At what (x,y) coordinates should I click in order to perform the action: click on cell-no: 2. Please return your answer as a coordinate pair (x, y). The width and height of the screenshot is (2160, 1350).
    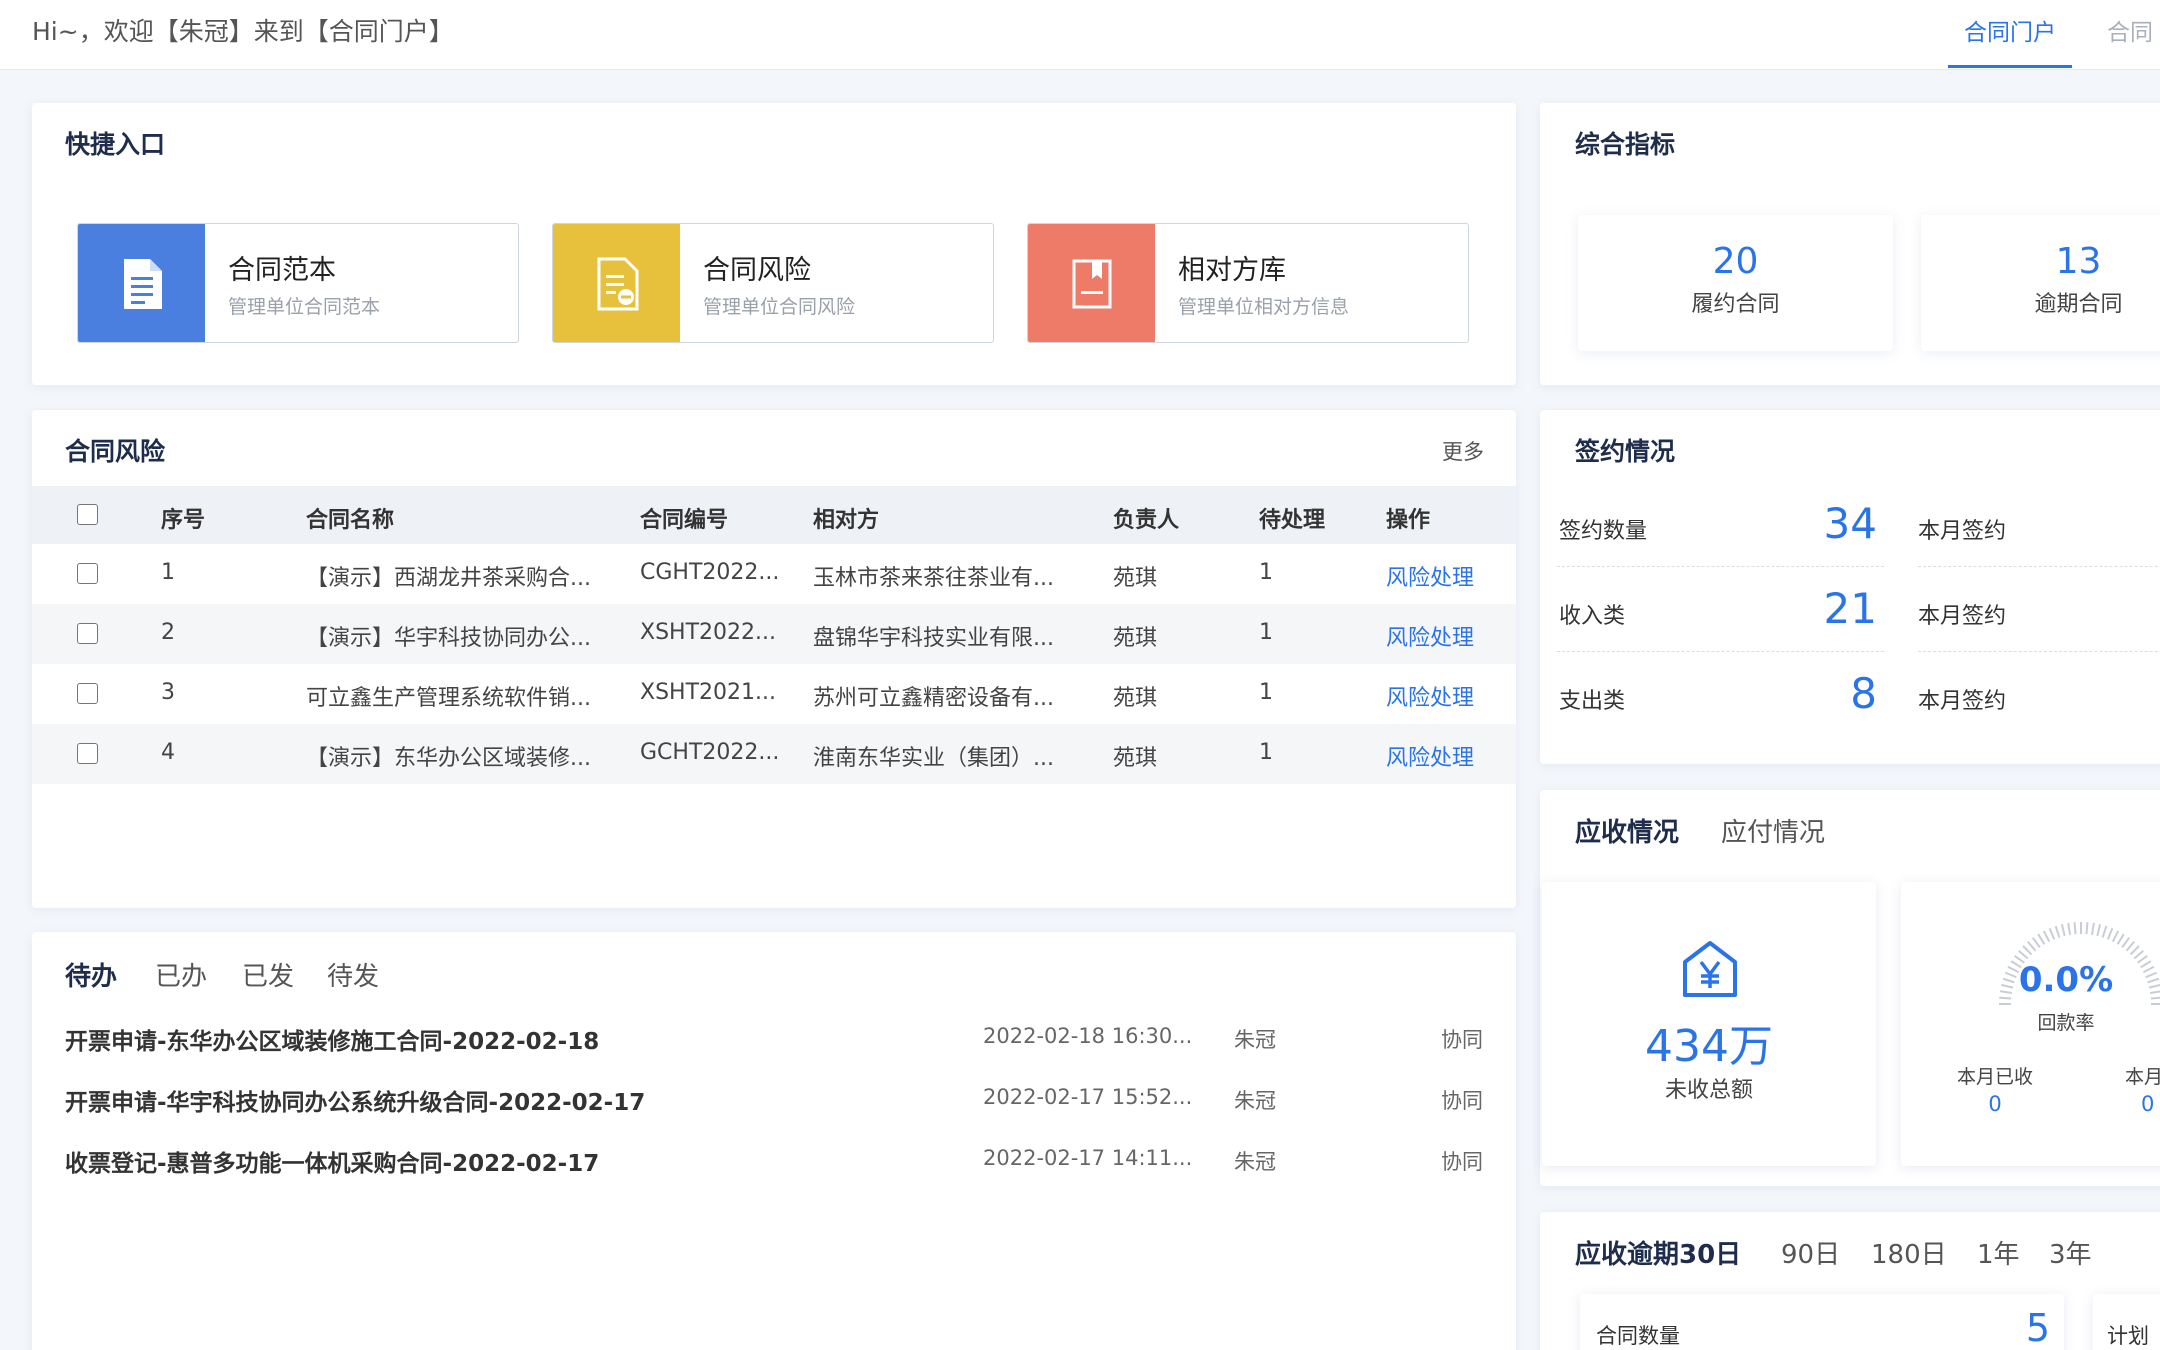
    Looking at the image, I should click on (168, 632).